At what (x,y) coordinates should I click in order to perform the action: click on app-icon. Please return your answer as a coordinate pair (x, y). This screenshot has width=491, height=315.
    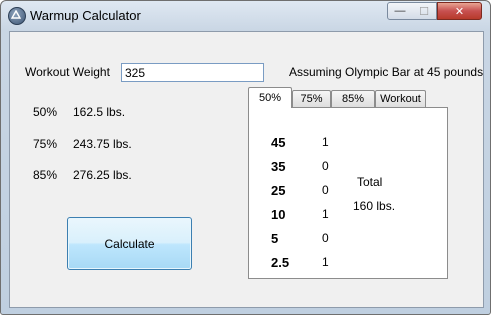
    Looking at the image, I should click on (17, 16).